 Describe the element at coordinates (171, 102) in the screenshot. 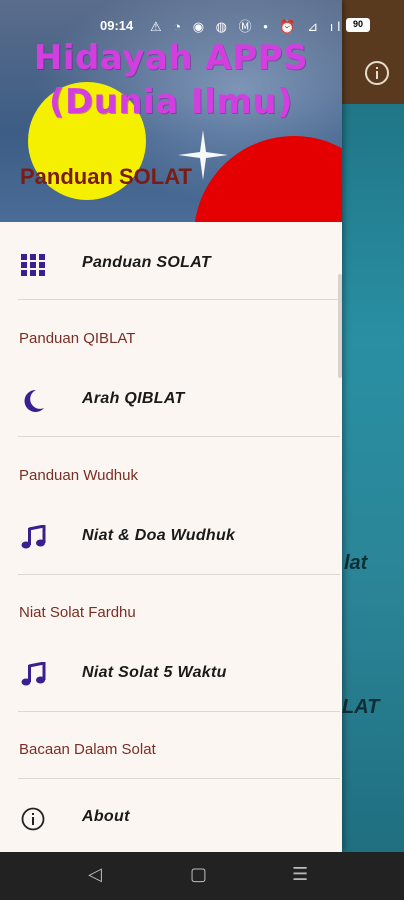

I see `title-line-2: (Dunia Ilmu)` at that location.